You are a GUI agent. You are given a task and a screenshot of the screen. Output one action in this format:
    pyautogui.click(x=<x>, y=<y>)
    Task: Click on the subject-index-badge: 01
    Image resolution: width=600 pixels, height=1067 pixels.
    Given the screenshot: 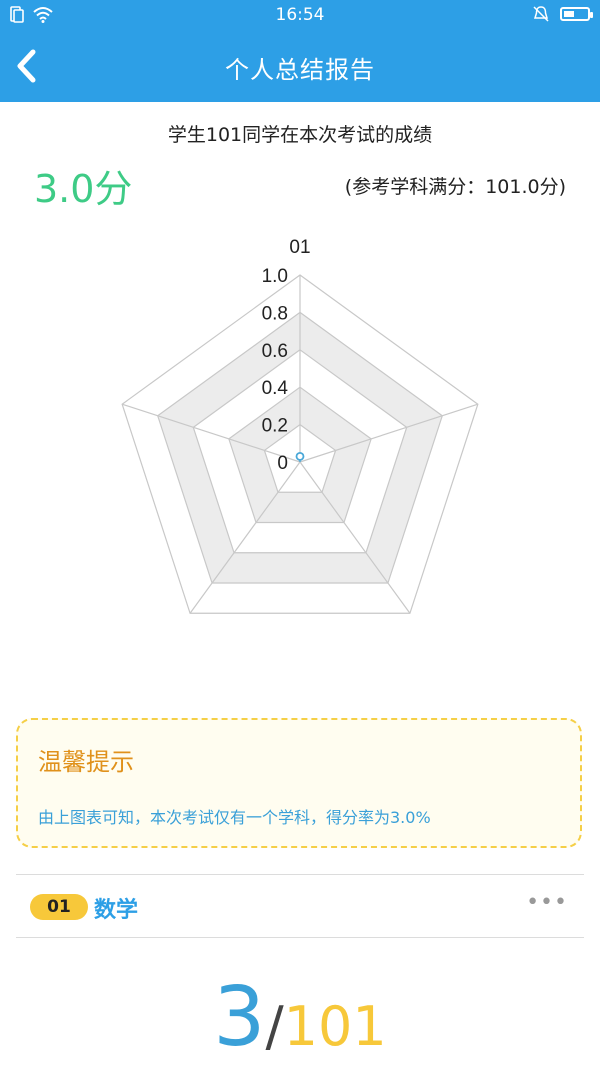 What is the action you would take?
    pyautogui.click(x=59, y=907)
    